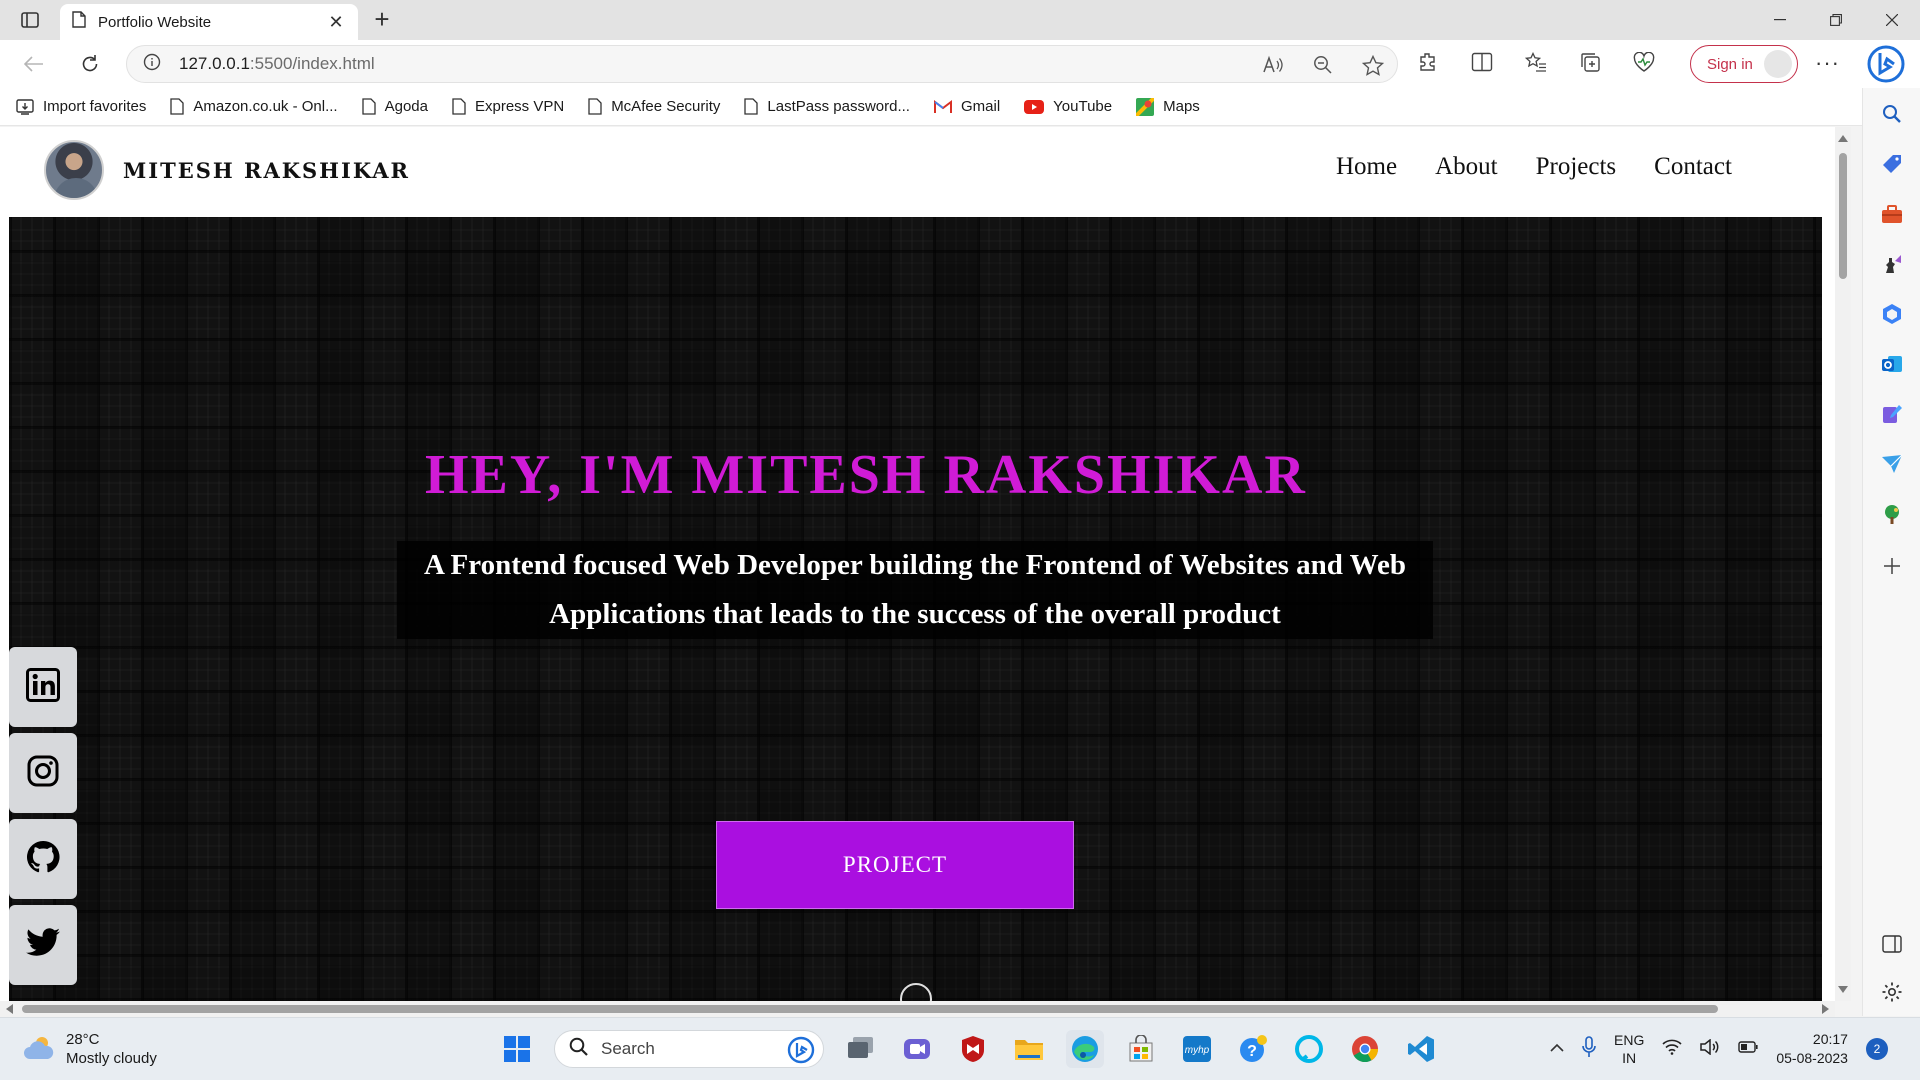 This screenshot has height=1080, width=1920. Describe the element at coordinates (266, 170) in the screenshot. I see `site-brand-name: MITESH RAKSHIKAR` at that location.